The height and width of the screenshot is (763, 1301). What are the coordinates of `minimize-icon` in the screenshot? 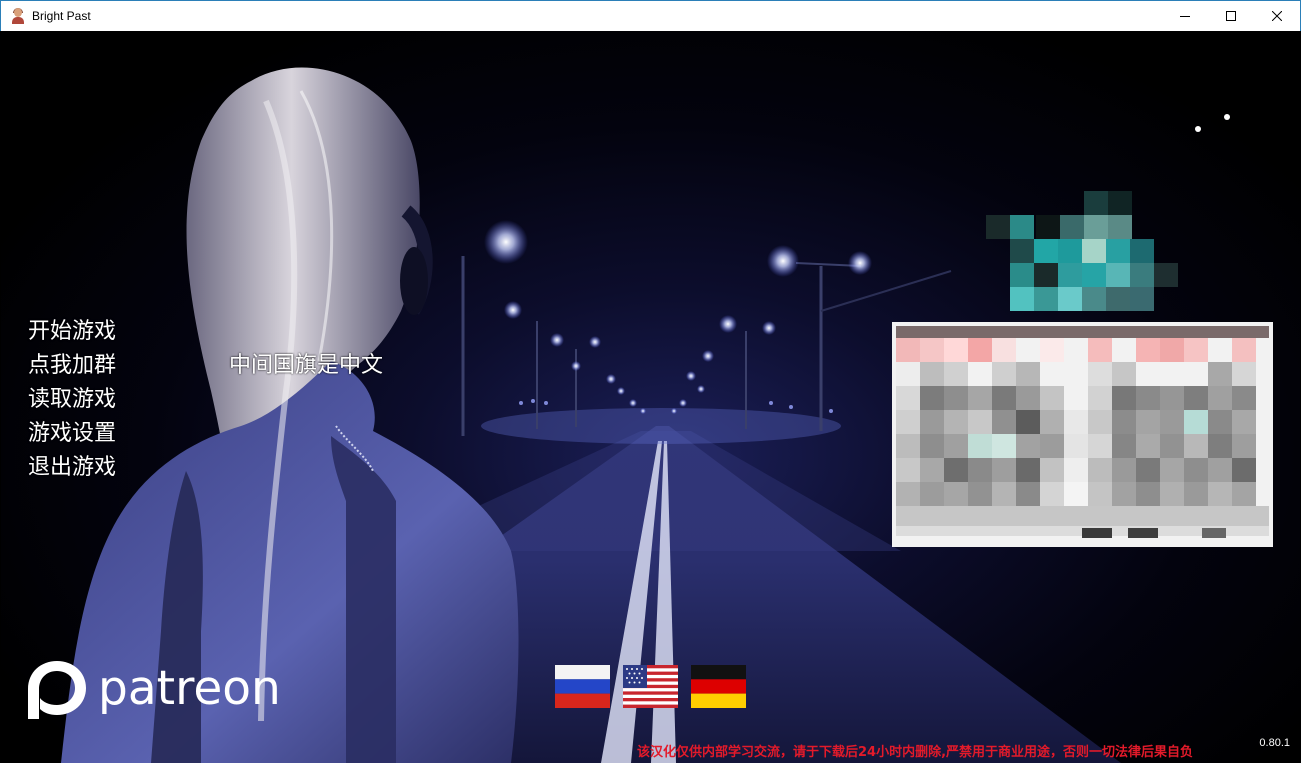 It's located at (1185, 16).